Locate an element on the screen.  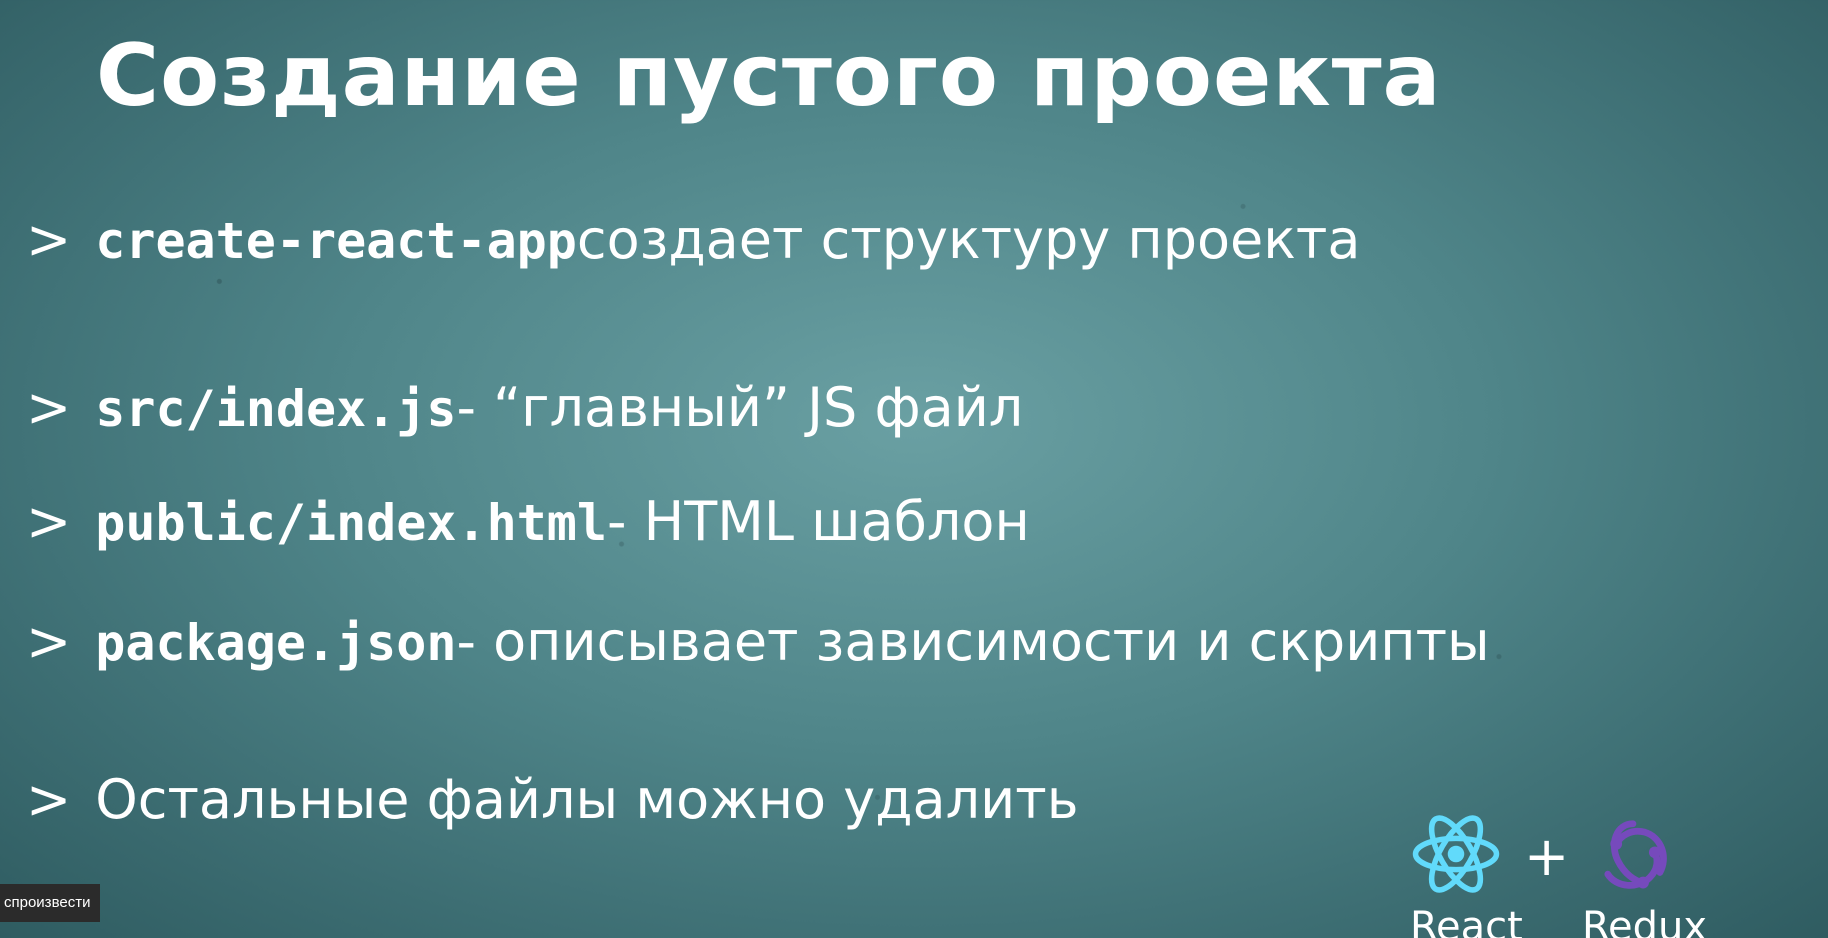
bullet-text: - описывает зависимости и скрипты is located at coordinates (973, 641).